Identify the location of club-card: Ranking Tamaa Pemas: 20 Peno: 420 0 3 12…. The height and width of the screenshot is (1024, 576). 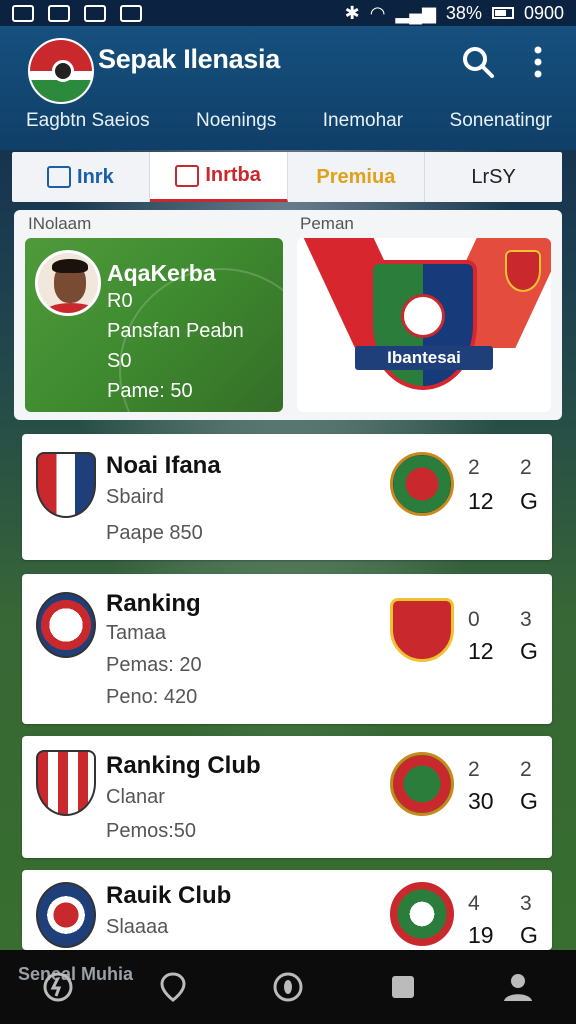
(287, 649).